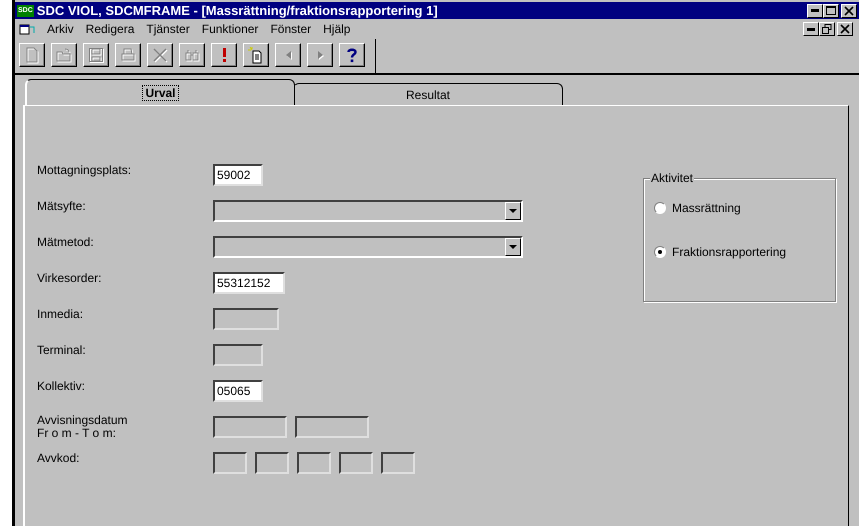 The width and height of the screenshot is (859, 526). I want to click on field-label: Mätmetod:, so click(66, 242).